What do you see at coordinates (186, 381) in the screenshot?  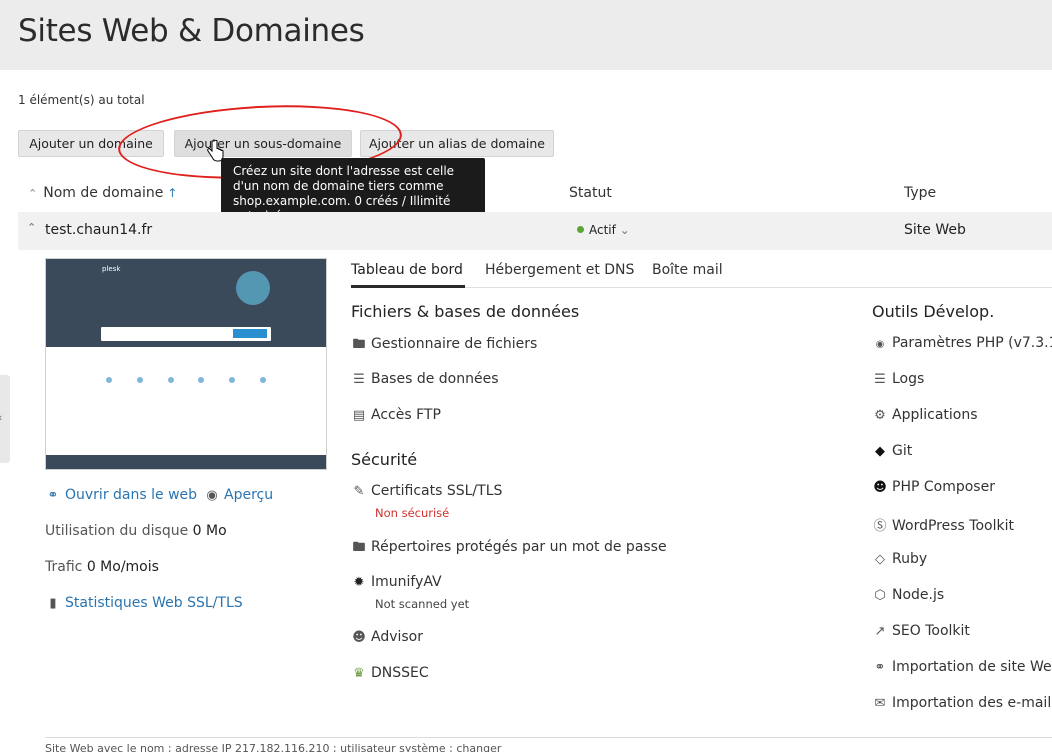 I see `thumbnail-icons-row` at bounding box center [186, 381].